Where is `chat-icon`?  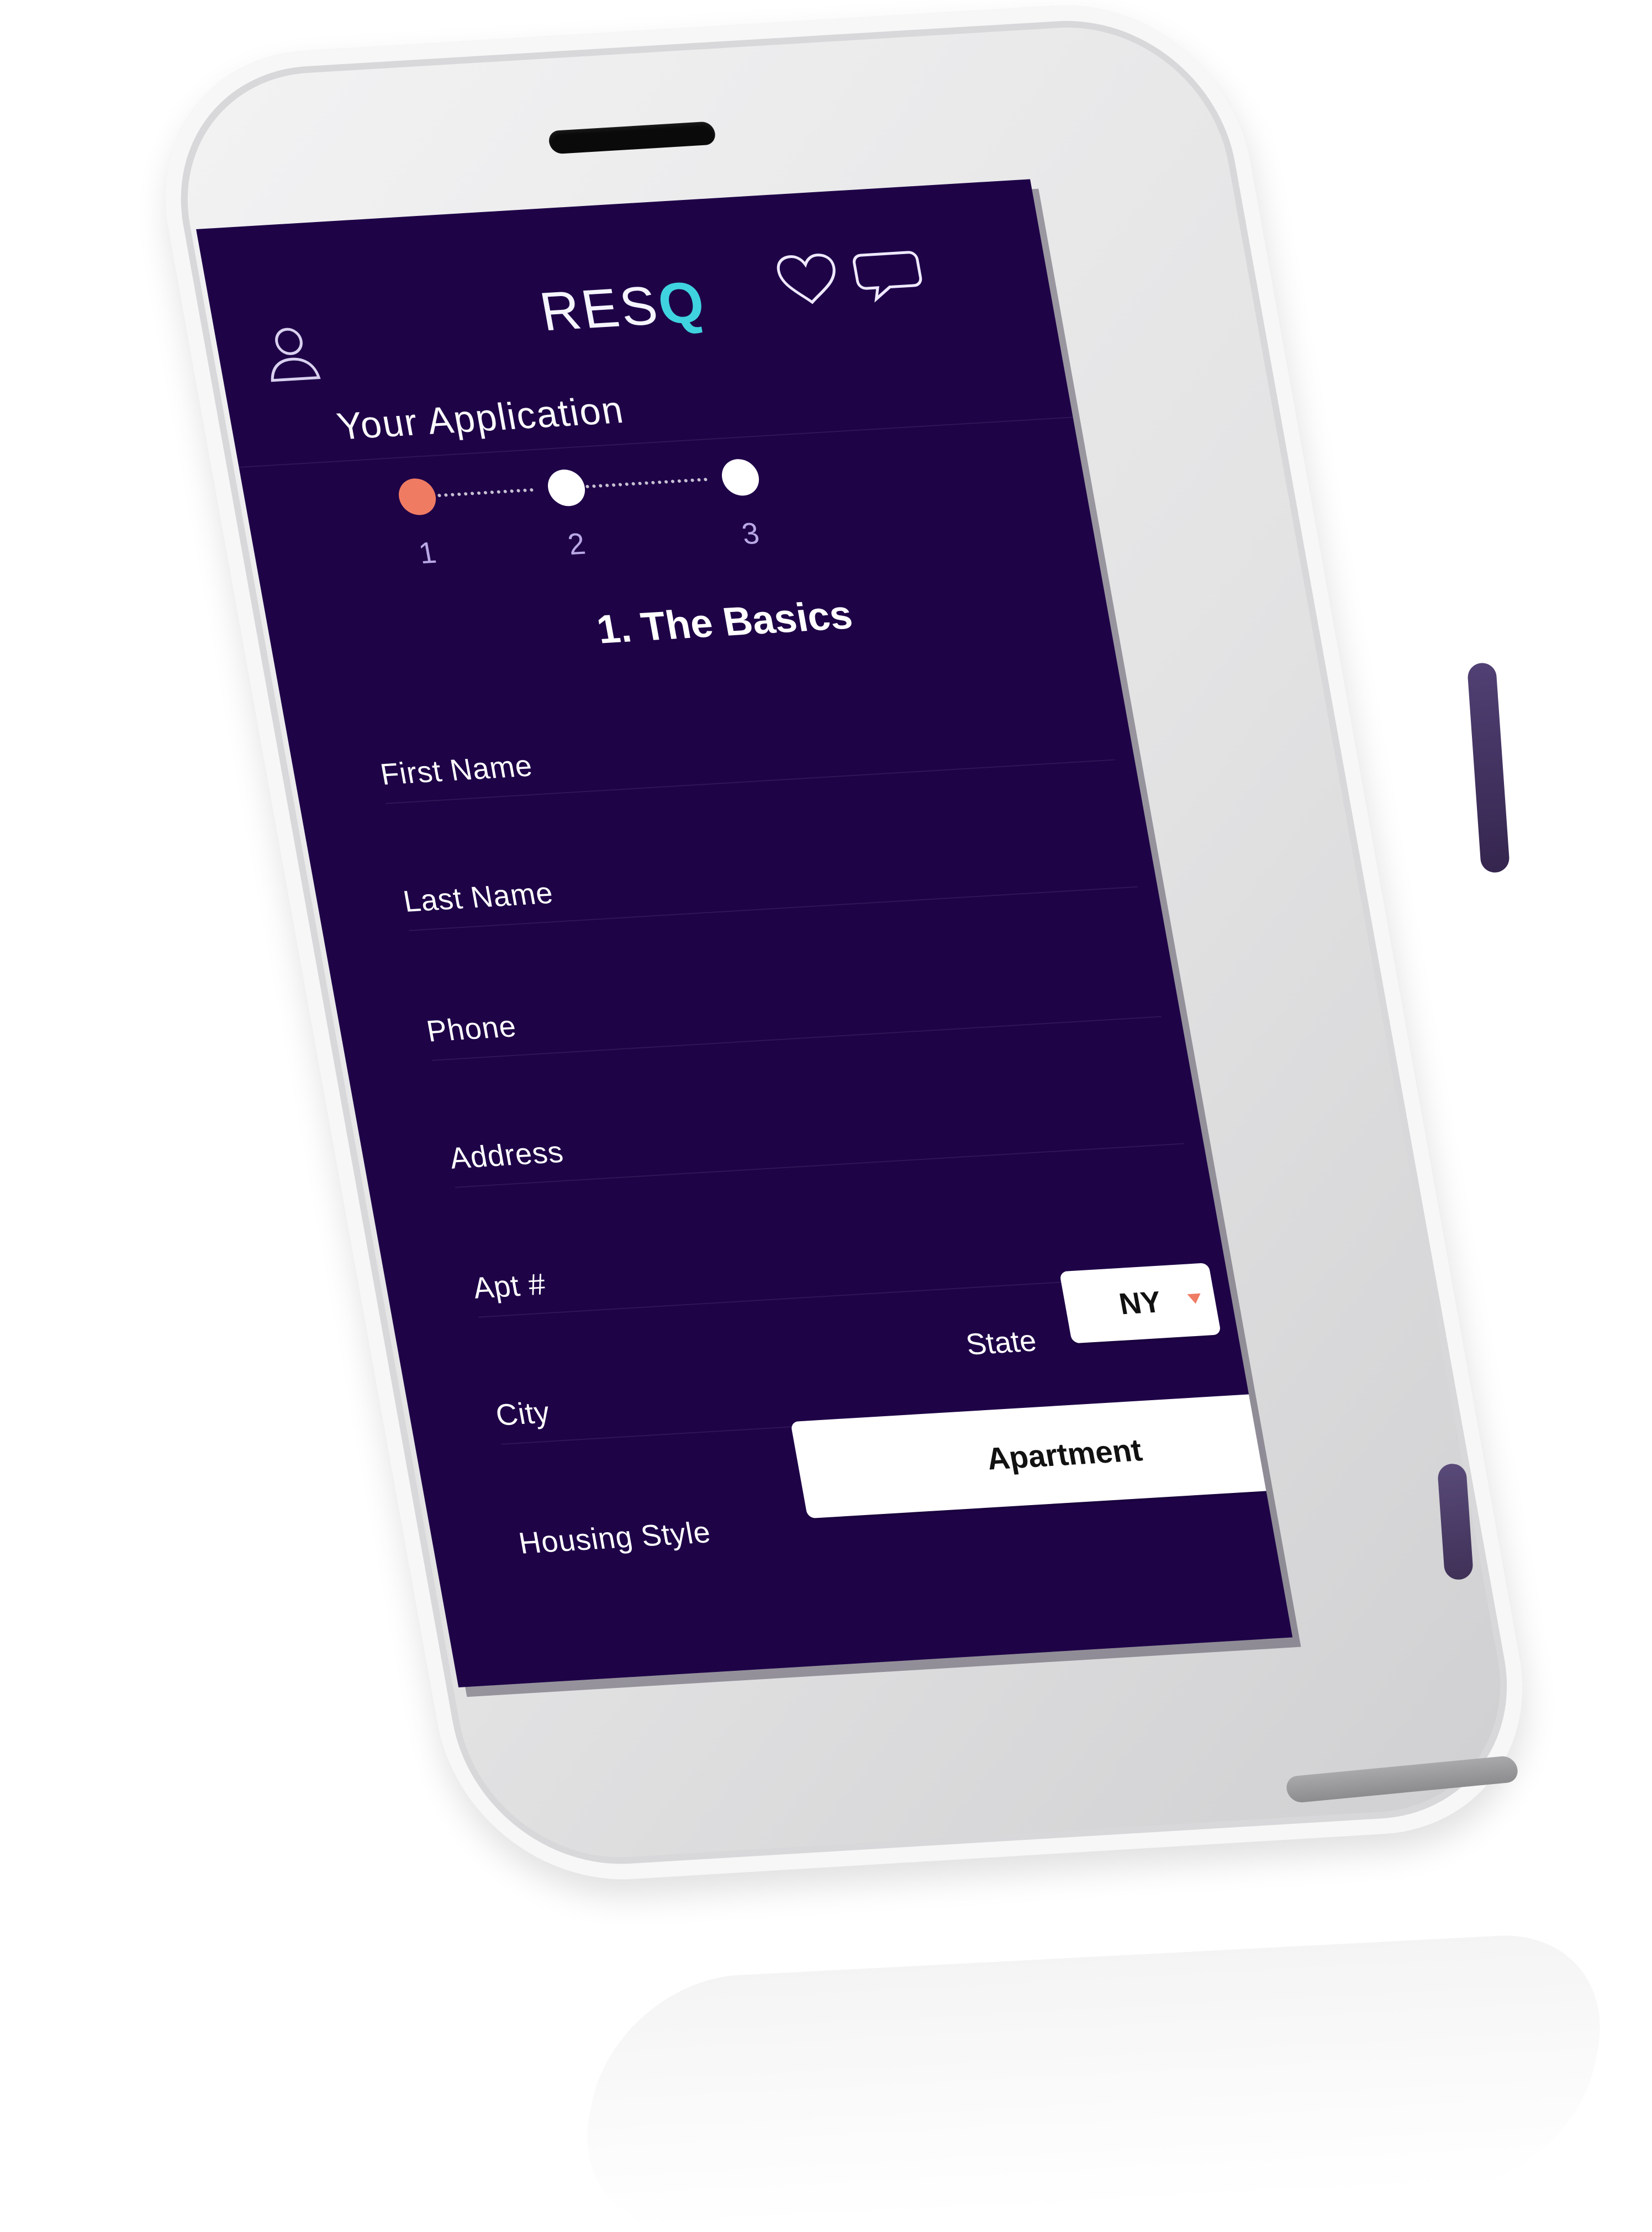 chat-icon is located at coordinates (888, 274).